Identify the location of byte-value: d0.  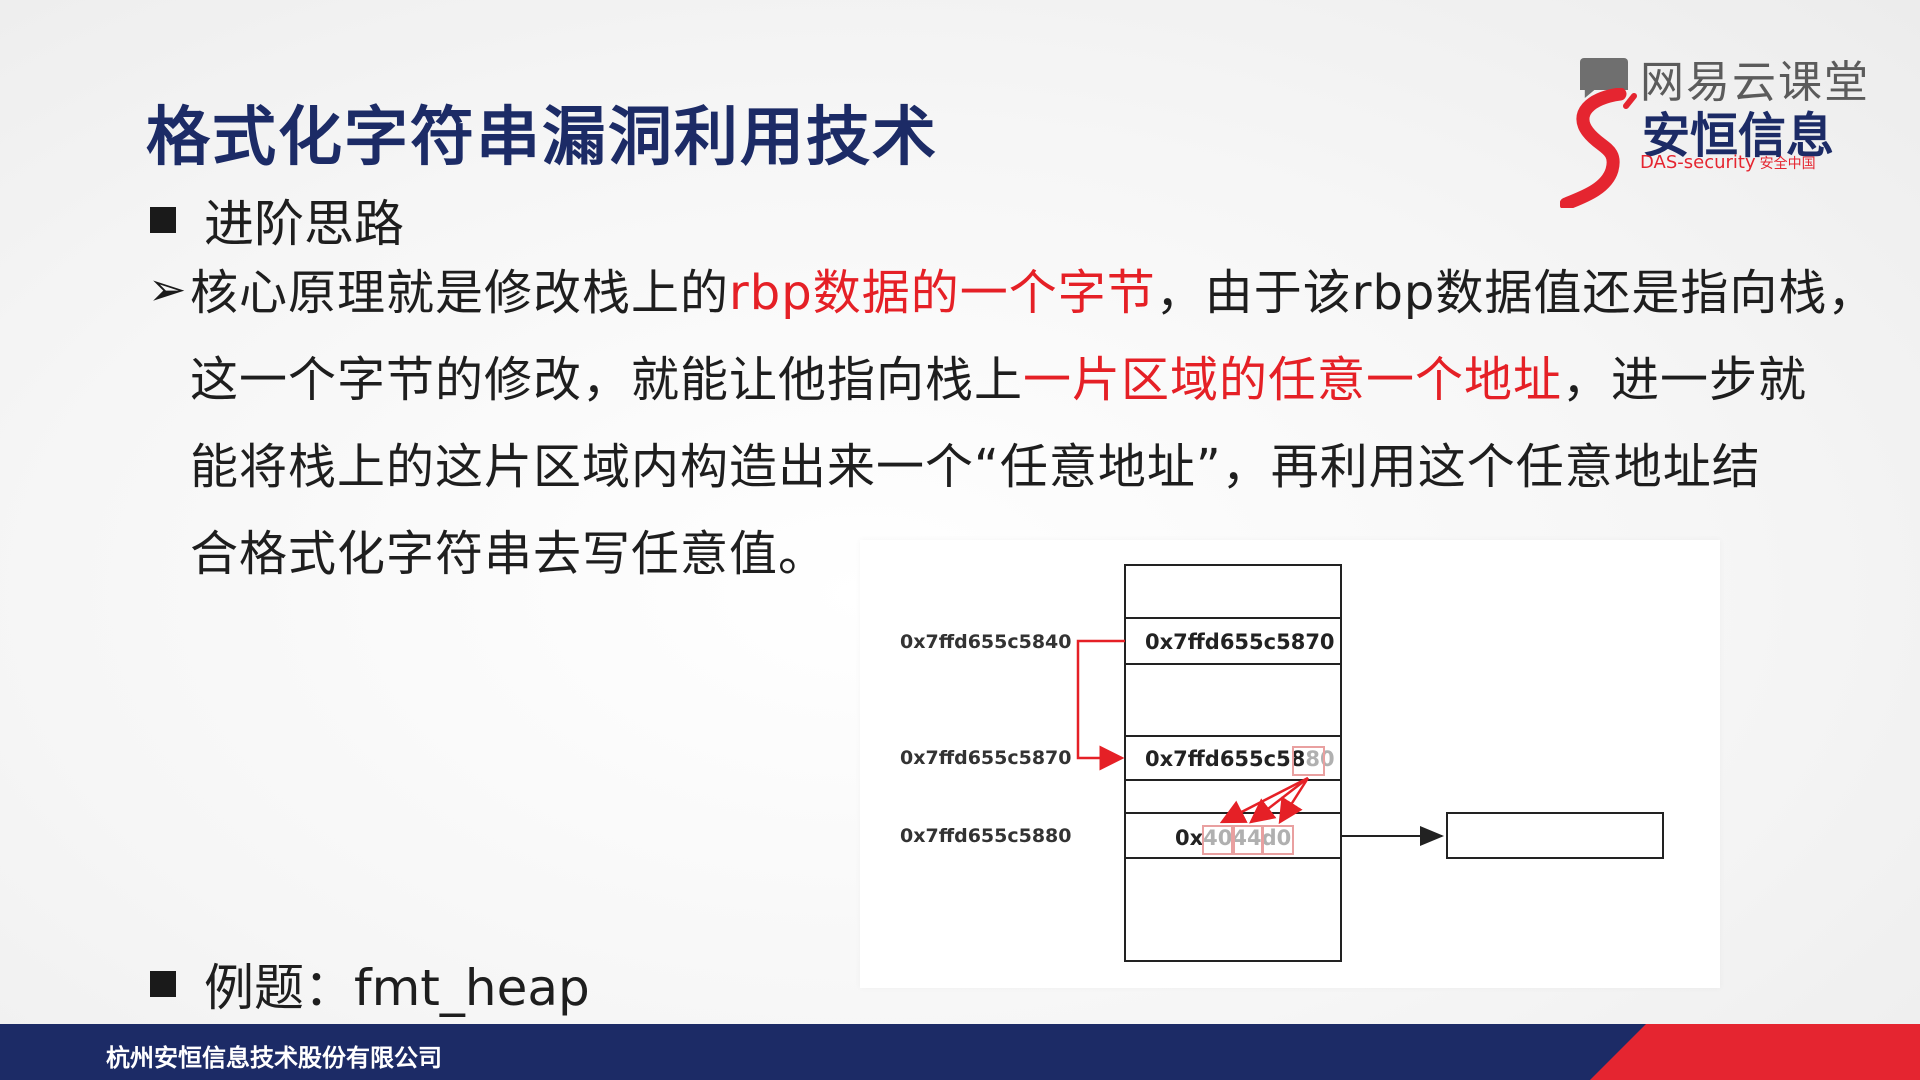
(1277, 838).